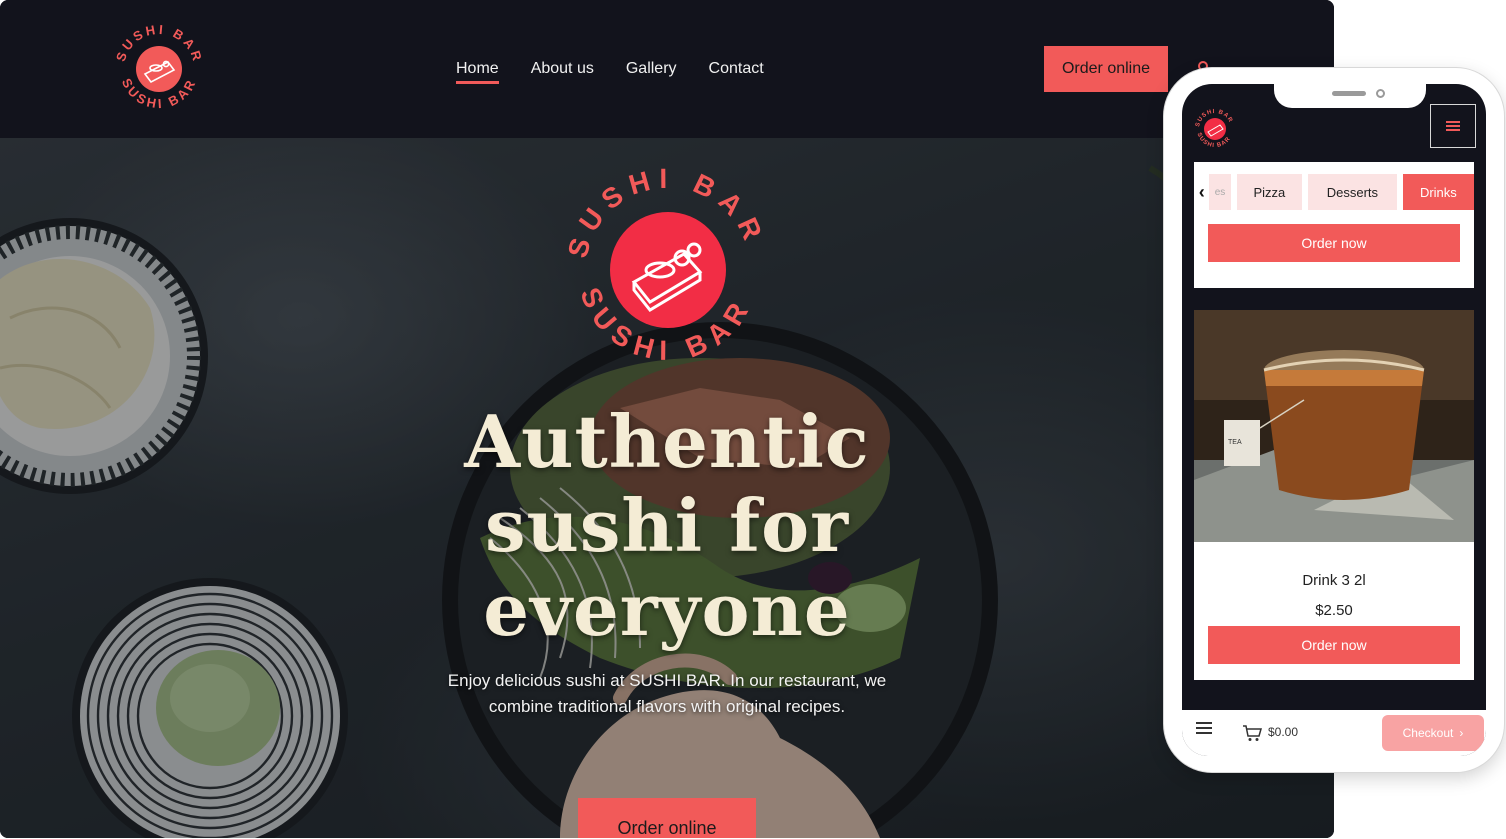  I want to click on chevron-right-icon: ›, so click(1461, 733).